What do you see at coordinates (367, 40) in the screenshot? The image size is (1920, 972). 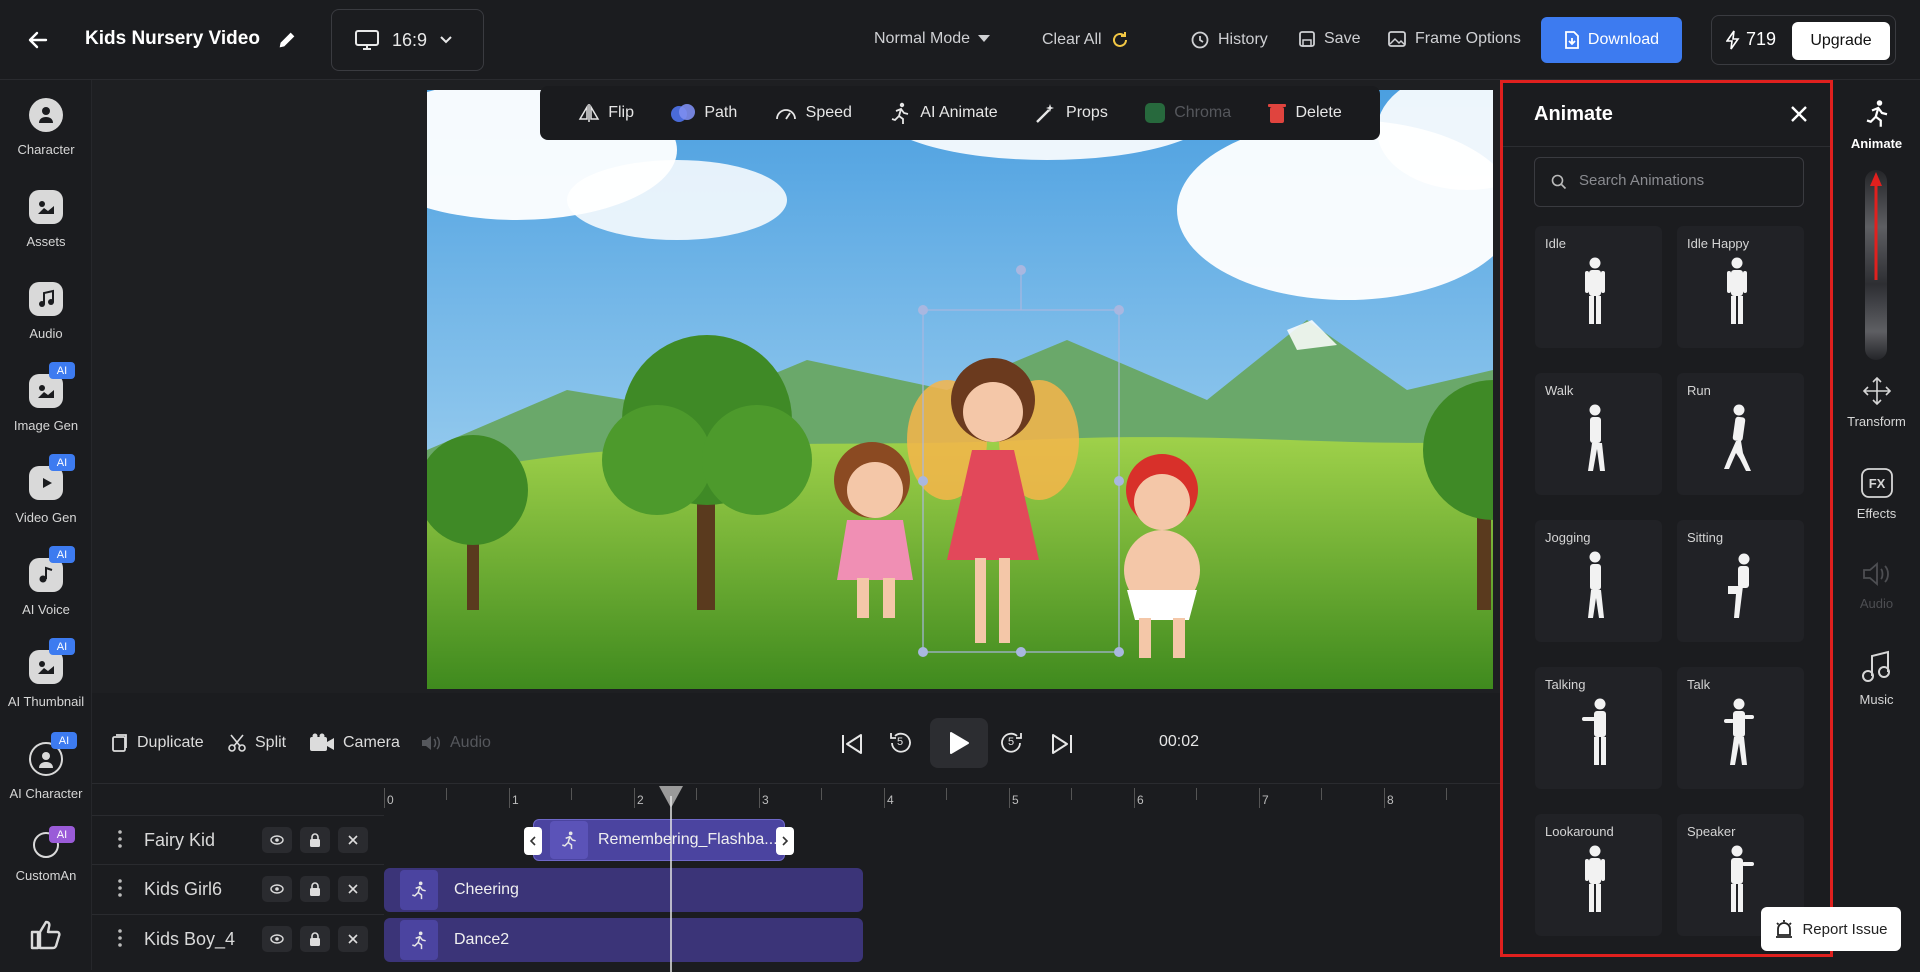 I see `monitor-icon` at bounding box center [367, 40].